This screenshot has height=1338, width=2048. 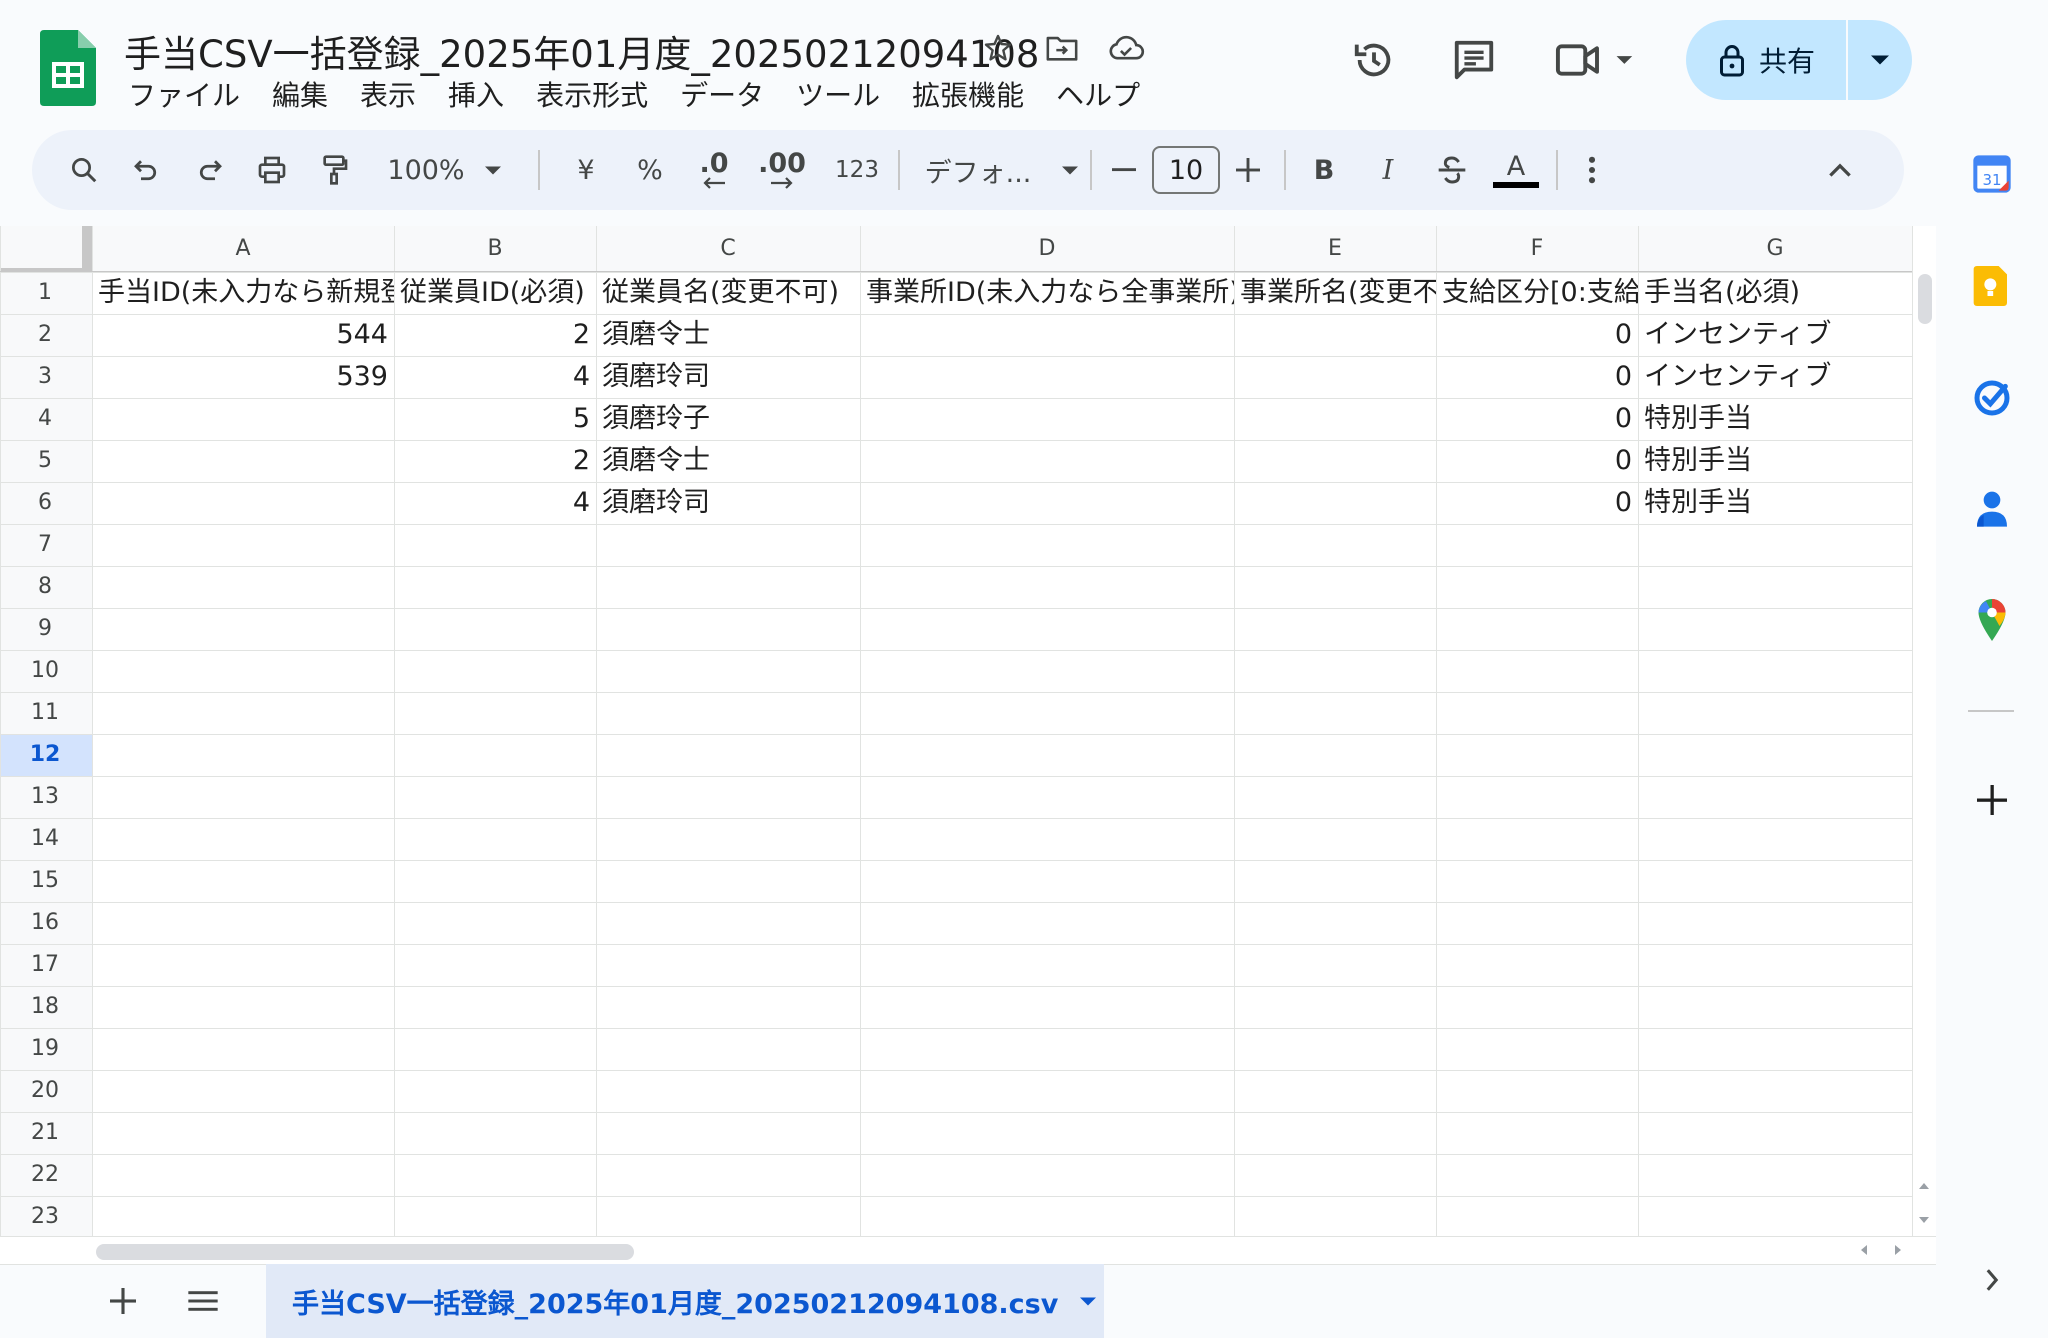 I want to click on font-size-input: 10, so click(x=1186, y=170).